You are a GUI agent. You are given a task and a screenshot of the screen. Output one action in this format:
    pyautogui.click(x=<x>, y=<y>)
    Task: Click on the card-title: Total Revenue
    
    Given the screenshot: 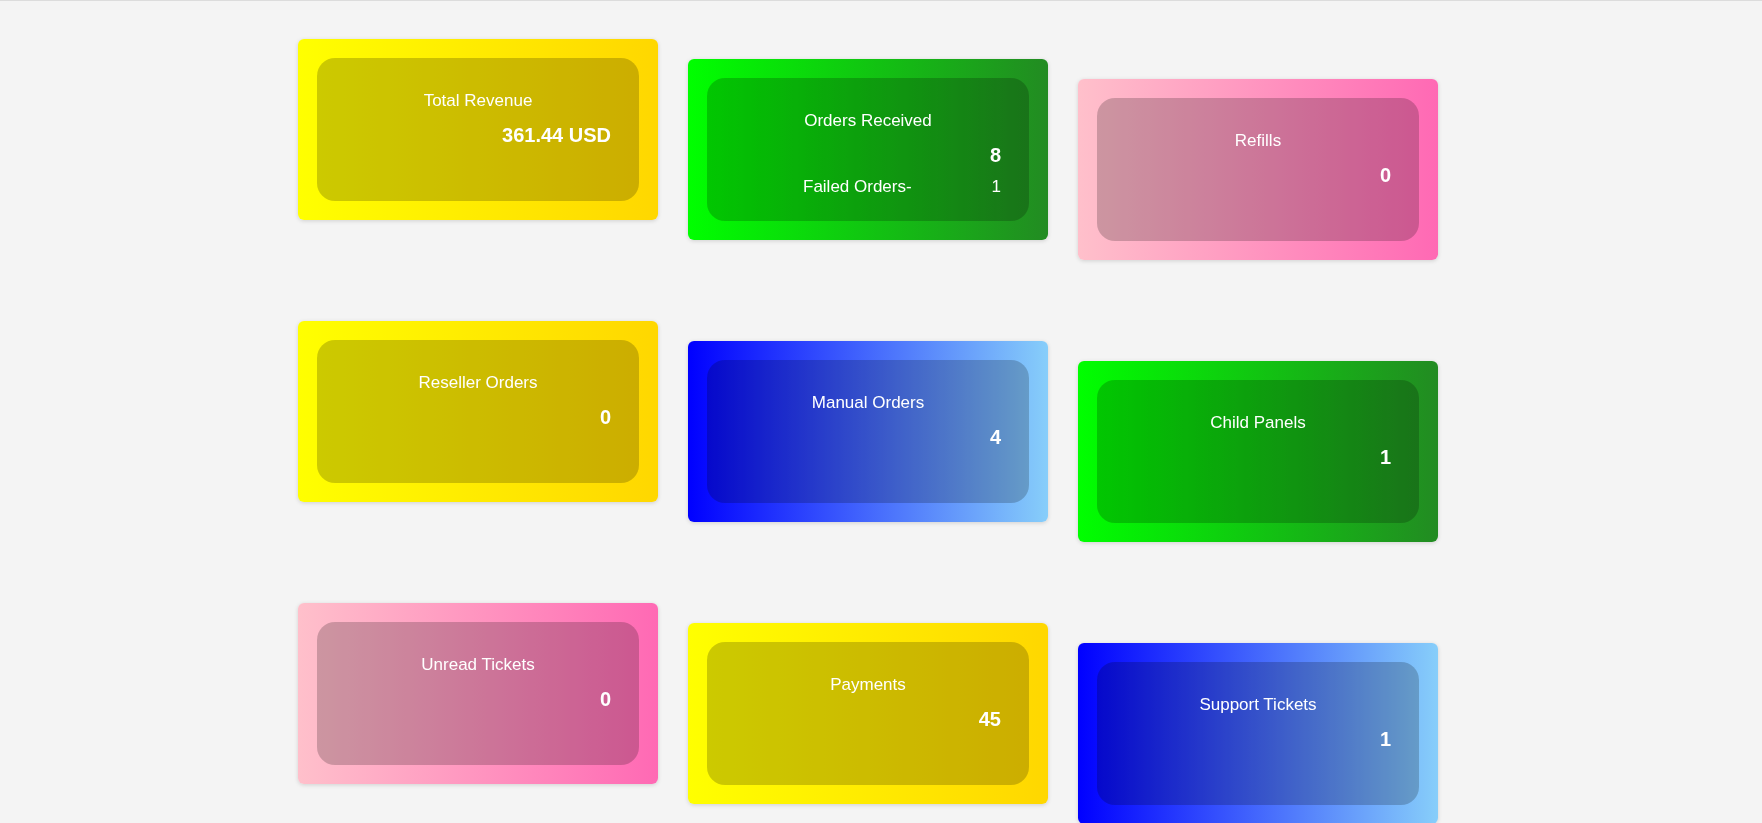 What is the action you would take?
    pyautogui.click(x=478, y=101)
    